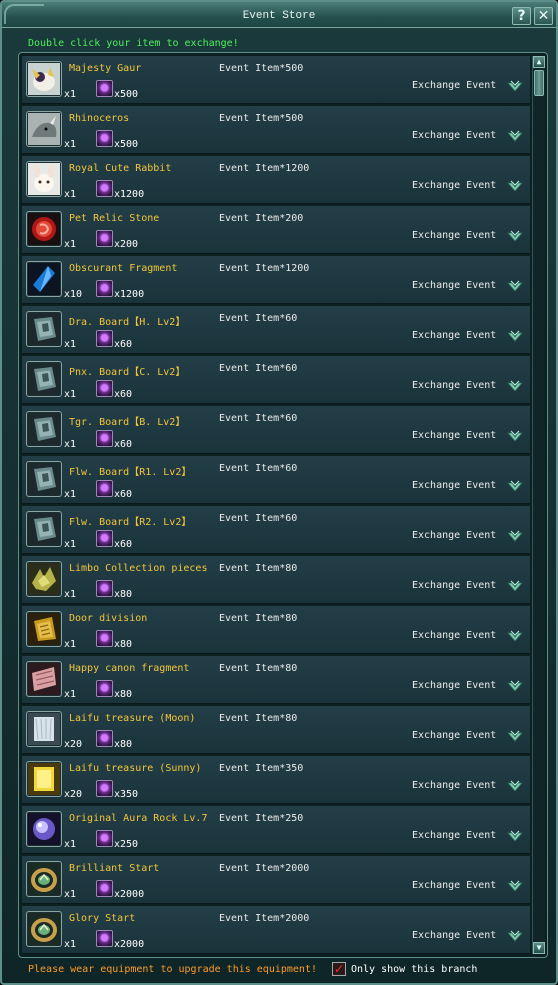  I want to click on rhinoceros-icon, so click(44, 129).